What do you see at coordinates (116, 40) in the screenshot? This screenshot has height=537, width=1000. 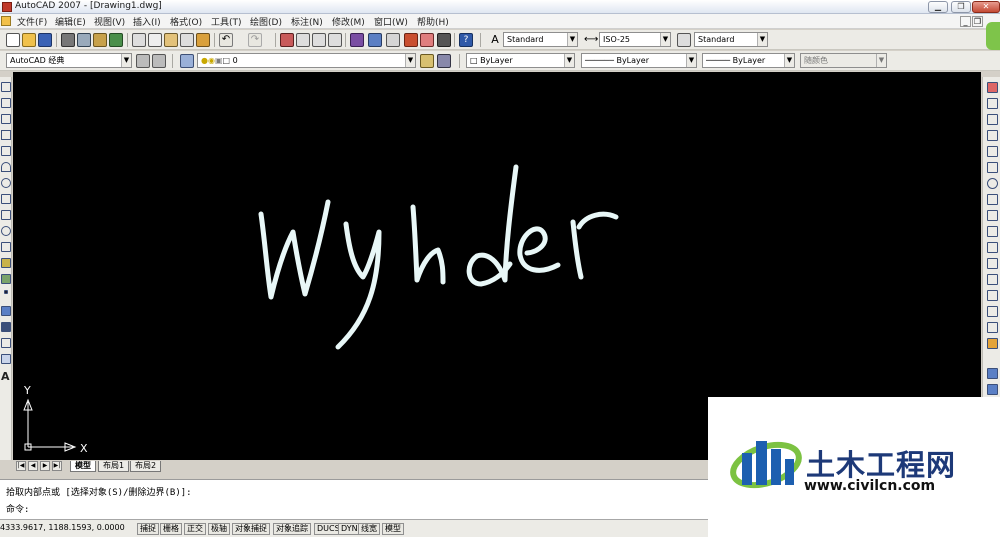 I see `3d-dwf-icon` at bounding box center [116, 40].